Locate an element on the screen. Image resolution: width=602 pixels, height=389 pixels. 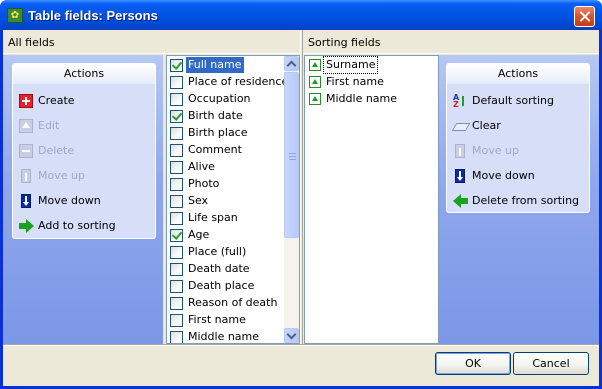
title-bar: ✿ Table fields: Persons is located at coordinates (301, 15).